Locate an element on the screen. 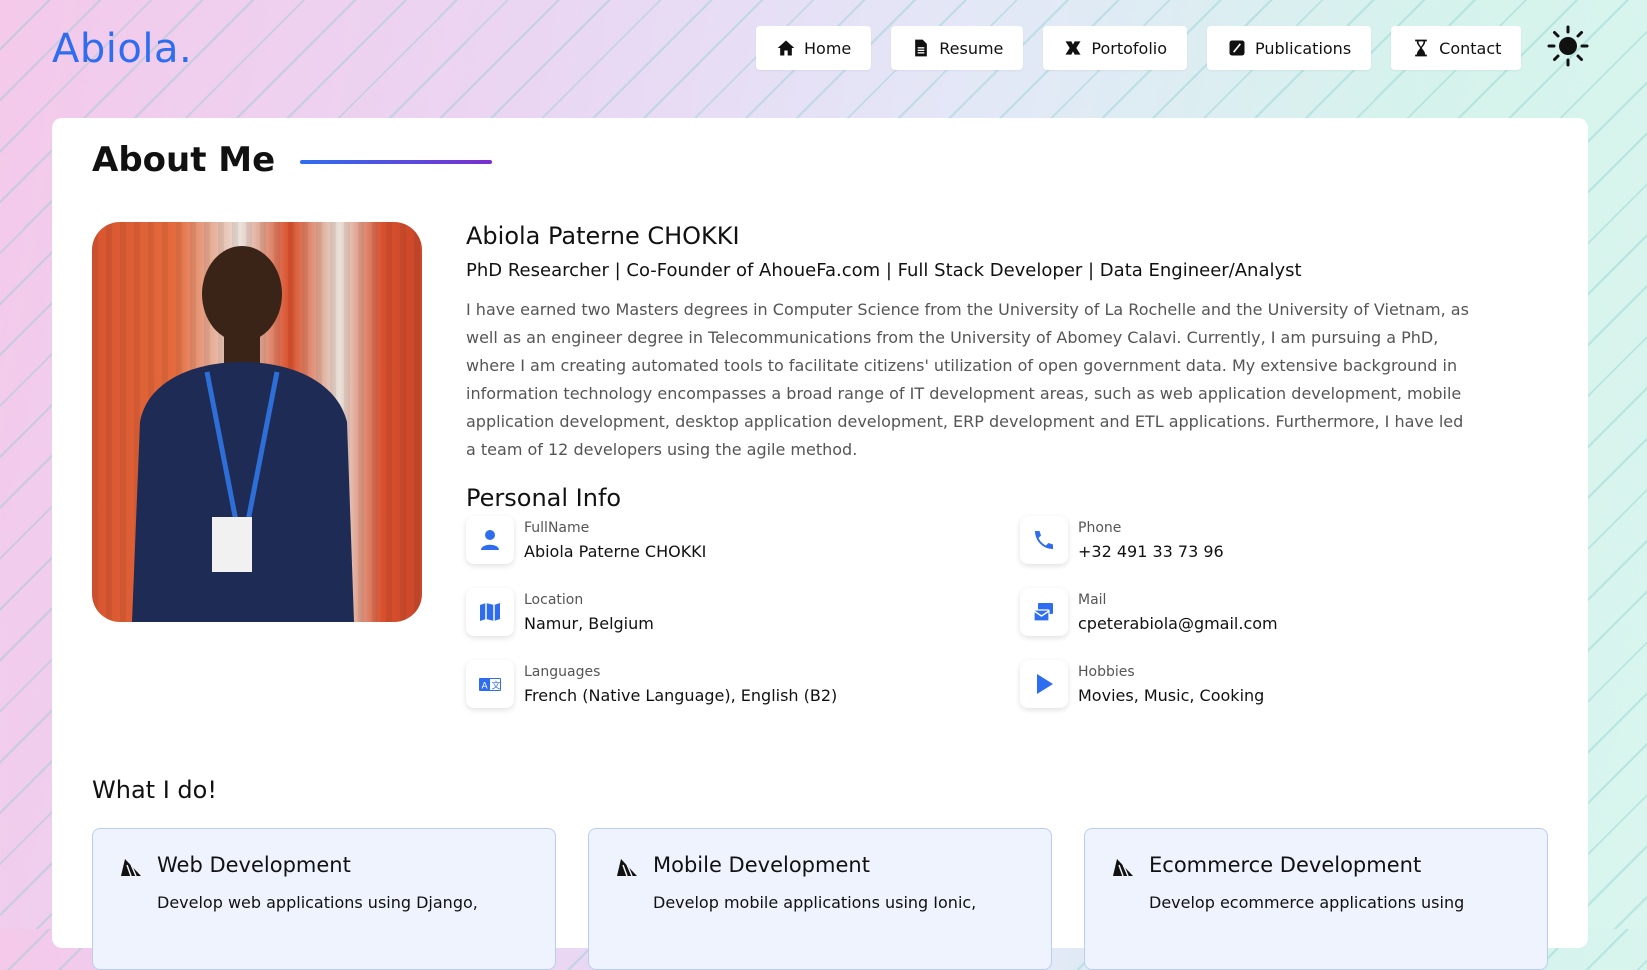 This screenshot has width=1647, height=970. nav-portofolio-label: Portofolio is located at coordinates (1129, 48).